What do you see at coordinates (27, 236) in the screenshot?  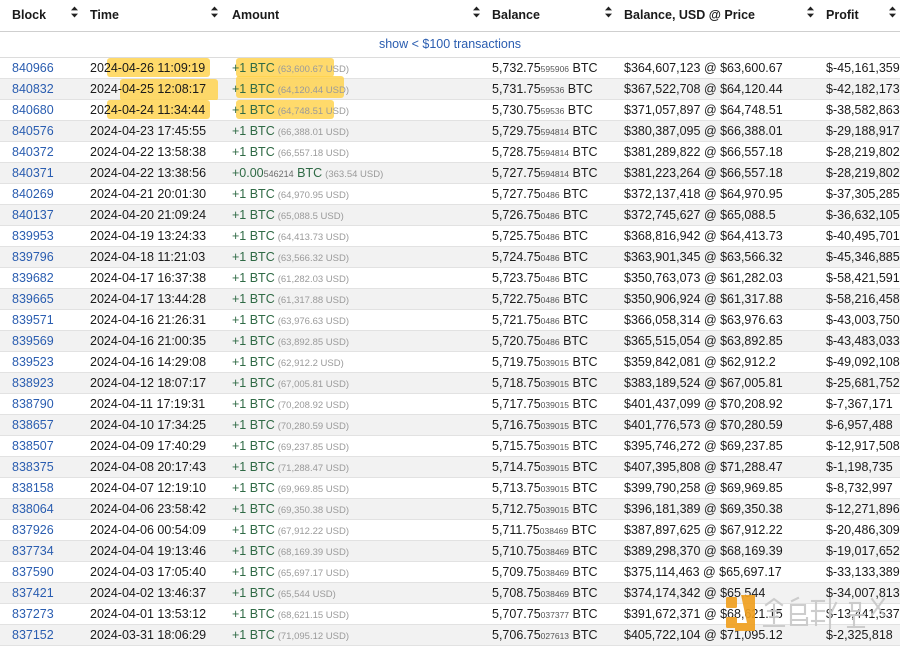 I see `block-link: 839953` at bounding box center [27, 236].